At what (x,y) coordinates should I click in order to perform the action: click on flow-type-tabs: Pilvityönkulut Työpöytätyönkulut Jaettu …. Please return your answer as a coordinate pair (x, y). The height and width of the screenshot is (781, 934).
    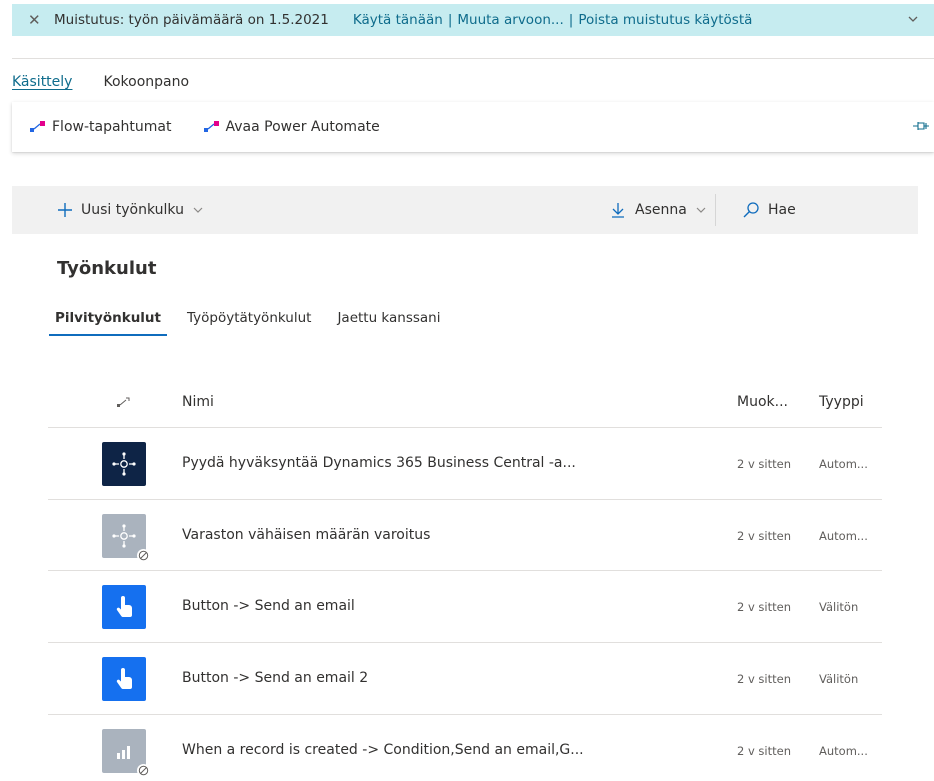
    Looking at the image, I should click on (255, 321).